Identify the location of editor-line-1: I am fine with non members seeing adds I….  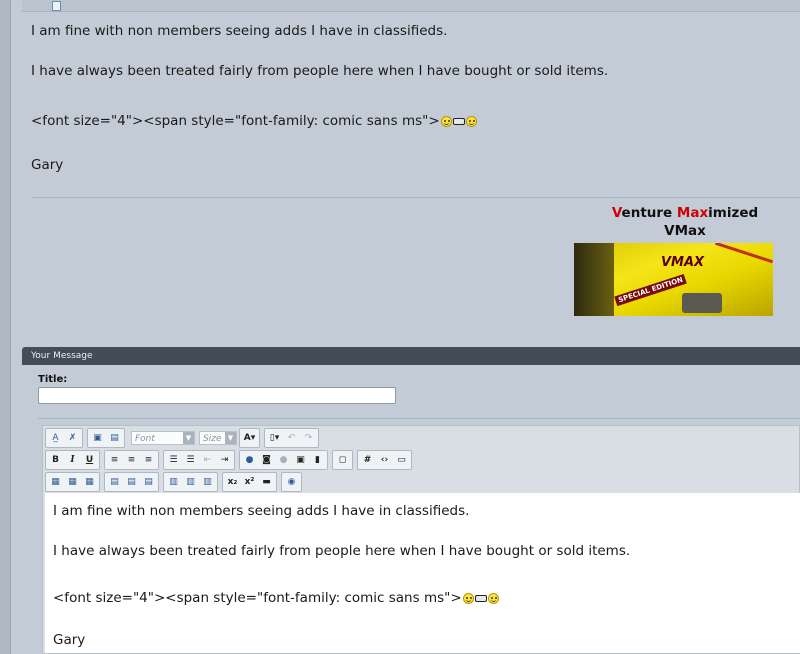
(261, 511).